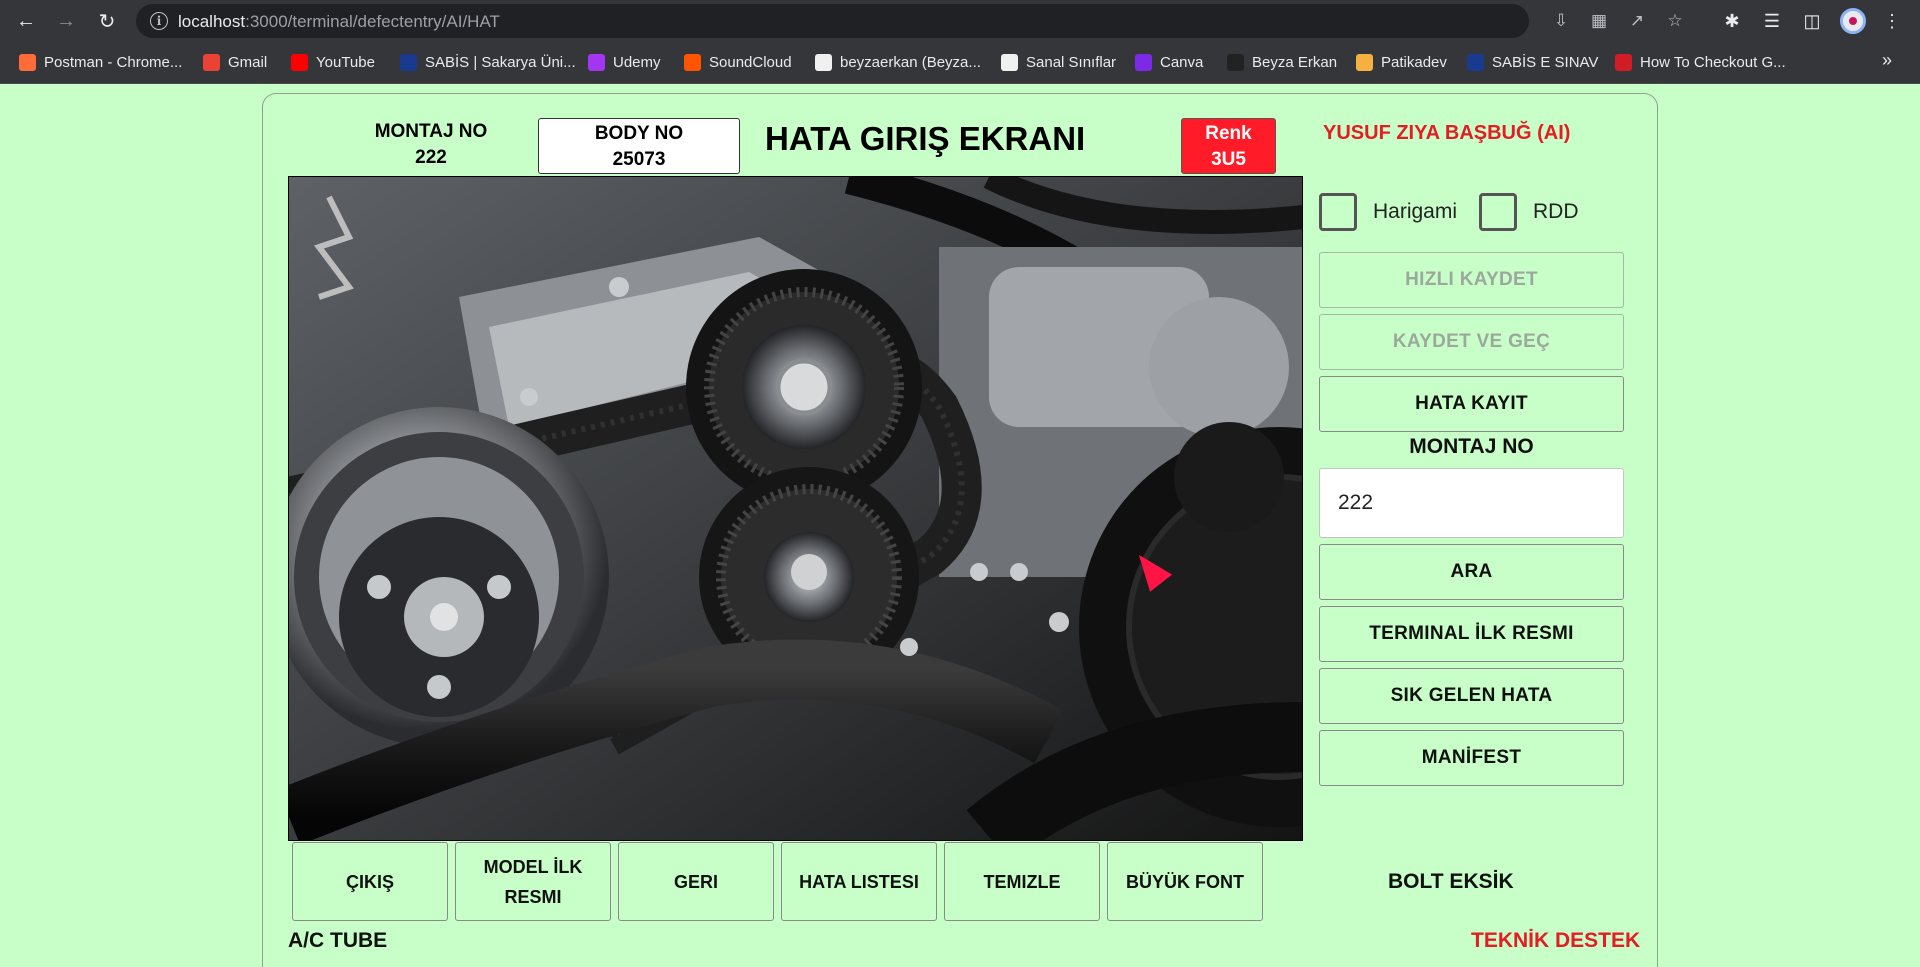 The width and height of the screenshot is (1920, 967). Describe the element at coordinates (1022, 881) in the screenshot. I see `clear-button: TEMIZLE` at that location.